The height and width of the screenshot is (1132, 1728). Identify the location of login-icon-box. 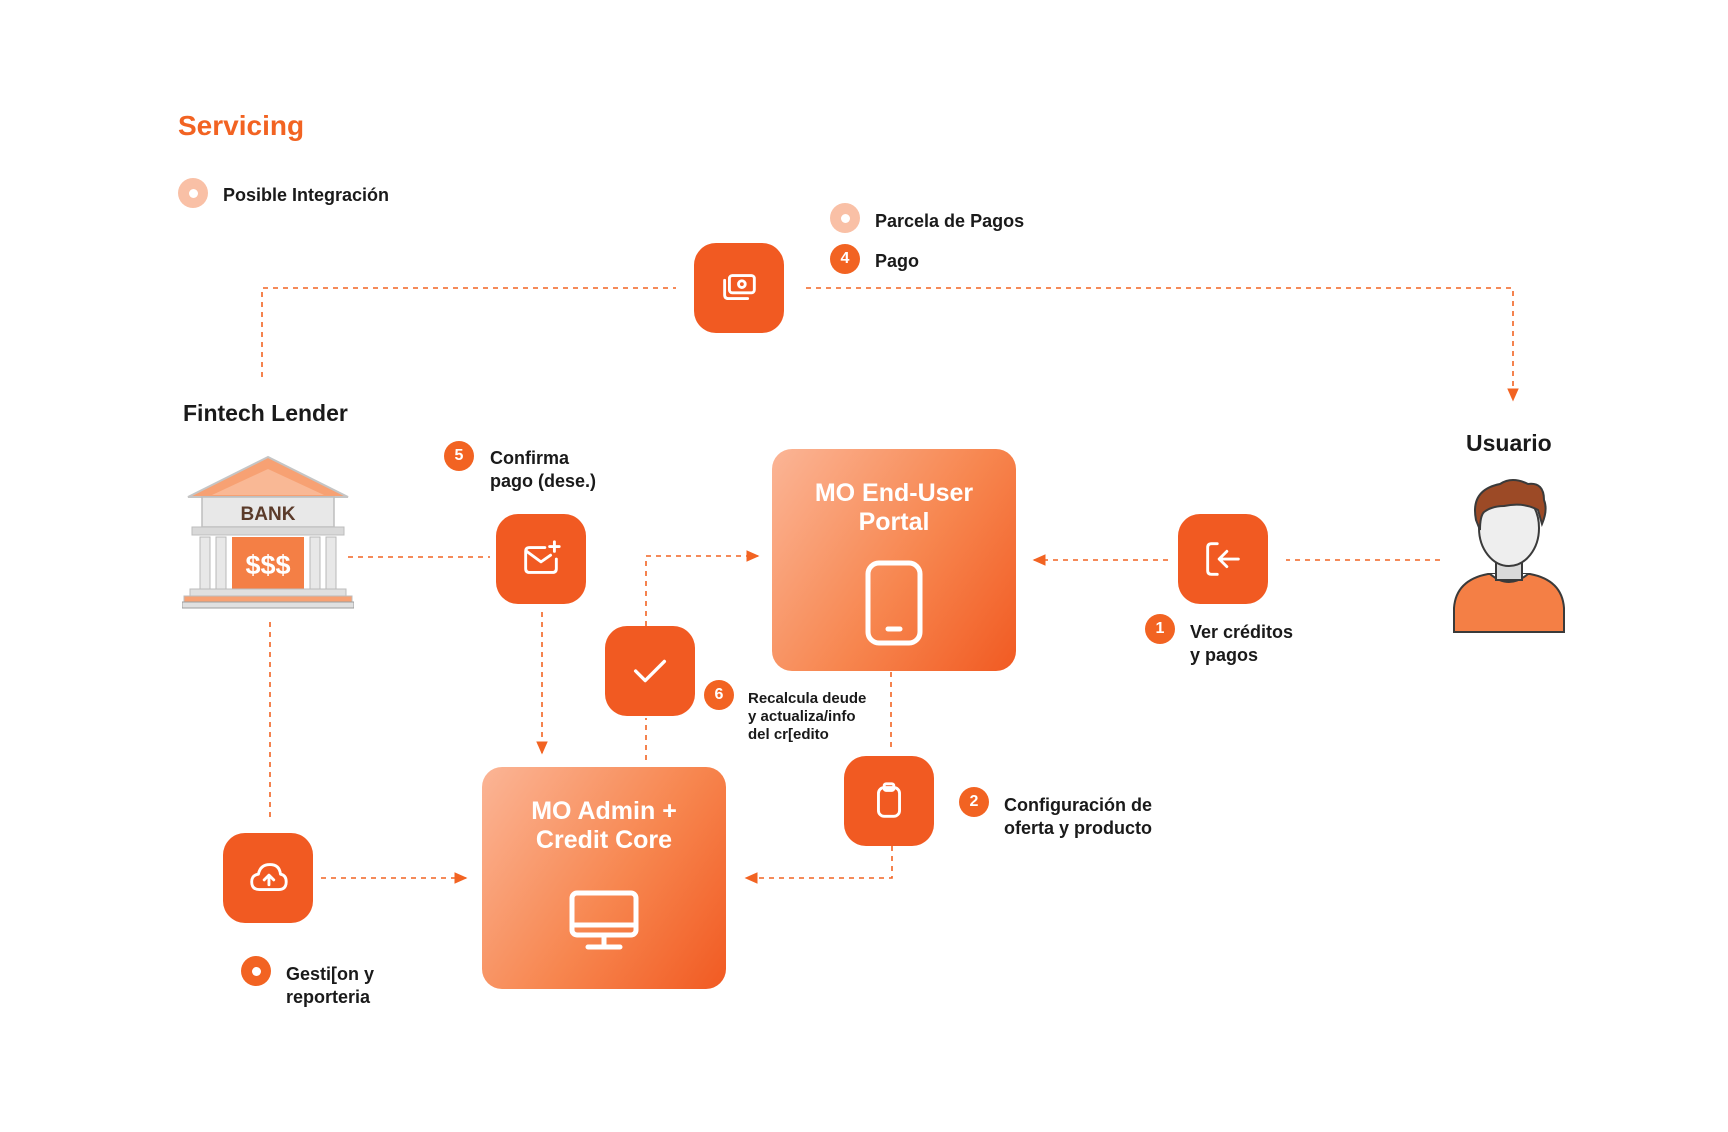
(1223, 559).